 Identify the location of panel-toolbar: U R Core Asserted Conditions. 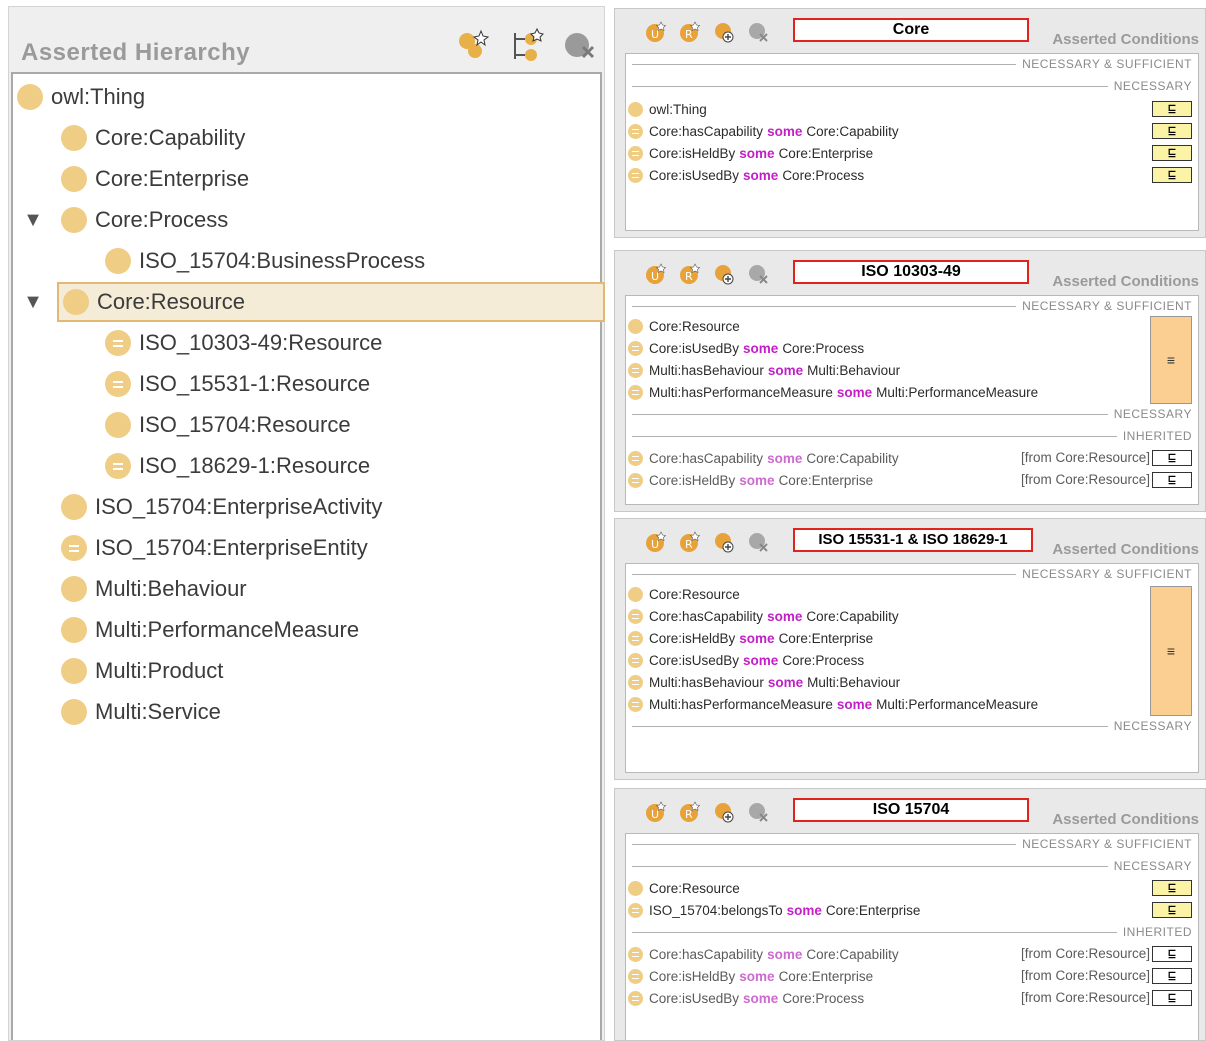
(910, 31).